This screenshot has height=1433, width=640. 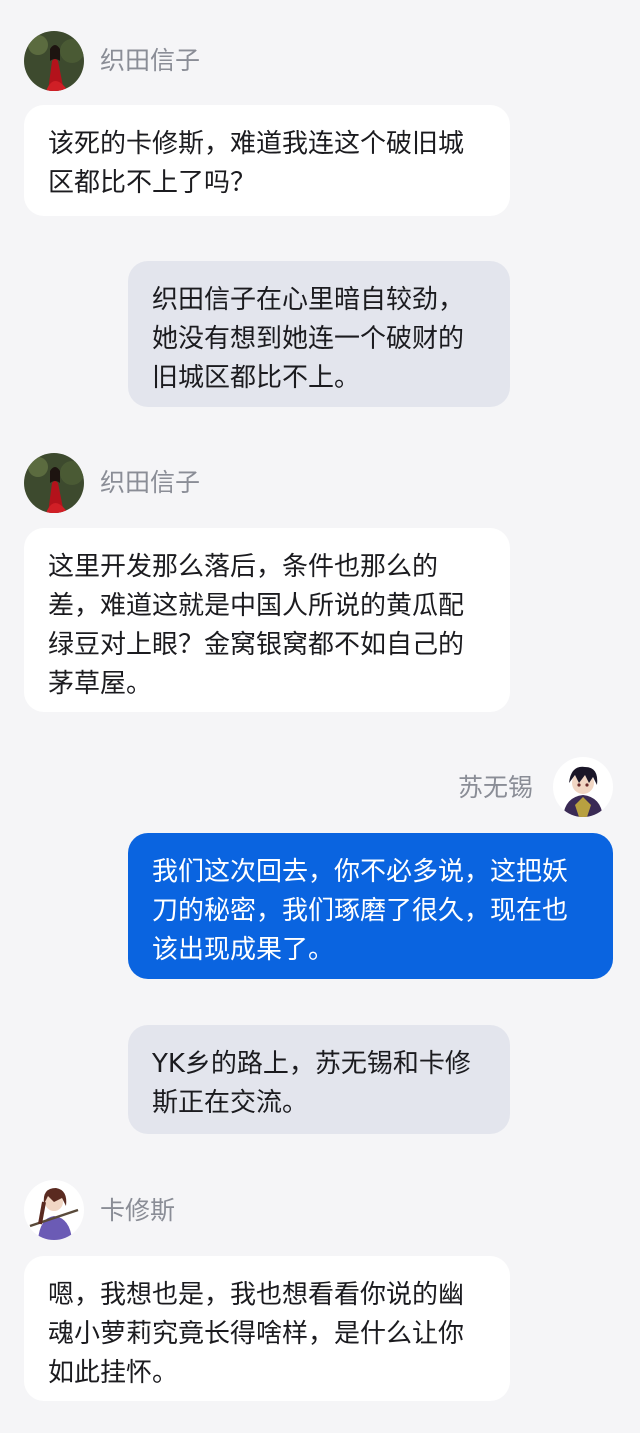 I want to click on narration-bubble: 织田信子在心里暗自较劲，她没有想到她连一个破财的旧城区都比不上。, so click(x=319, y=334).